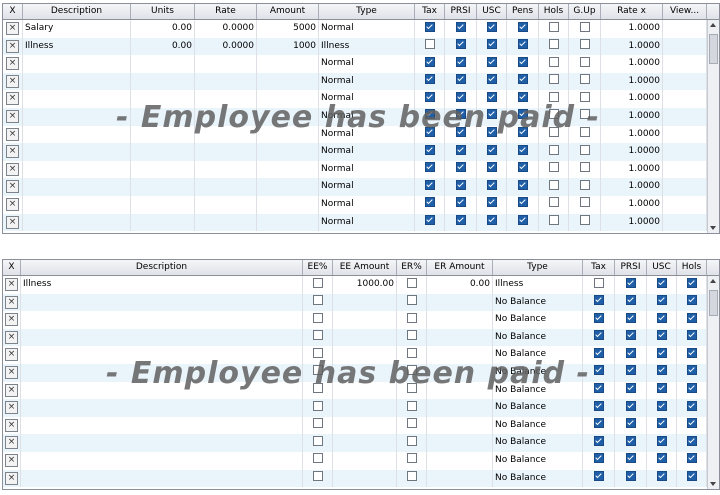  I want to click on col-tax: Tax, so click(599, 267).